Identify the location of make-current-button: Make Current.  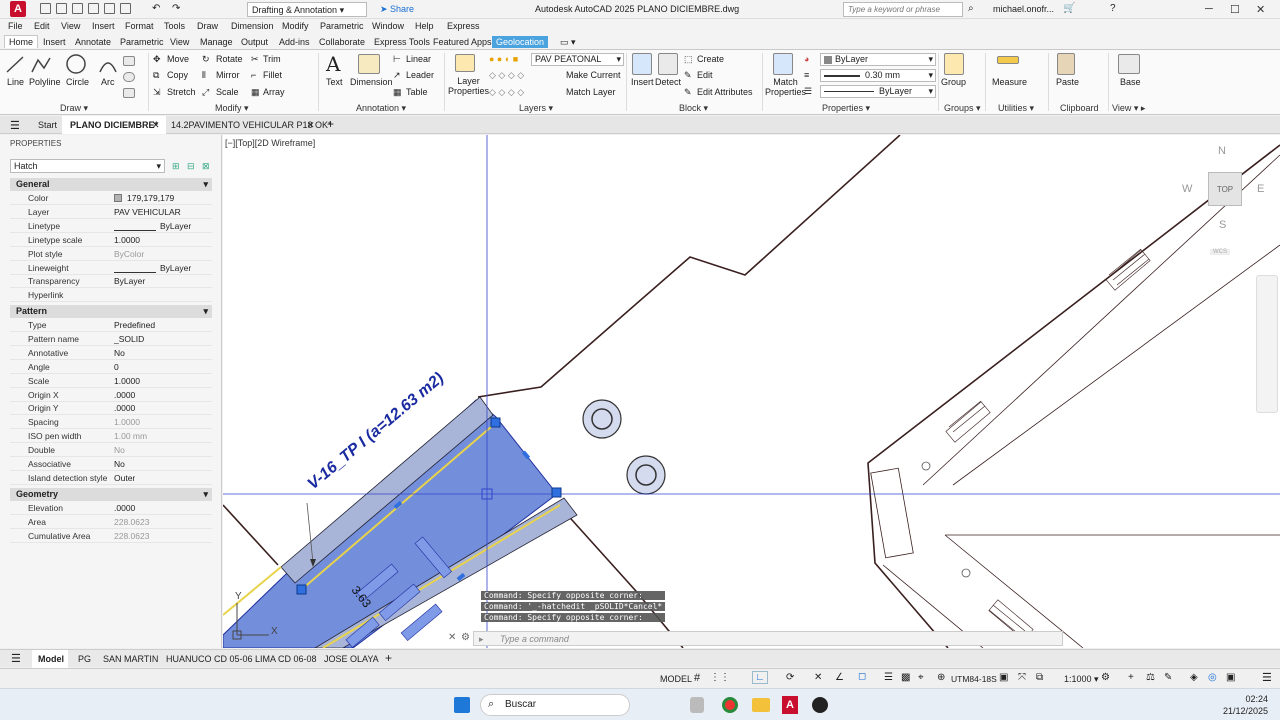
(593, 75).